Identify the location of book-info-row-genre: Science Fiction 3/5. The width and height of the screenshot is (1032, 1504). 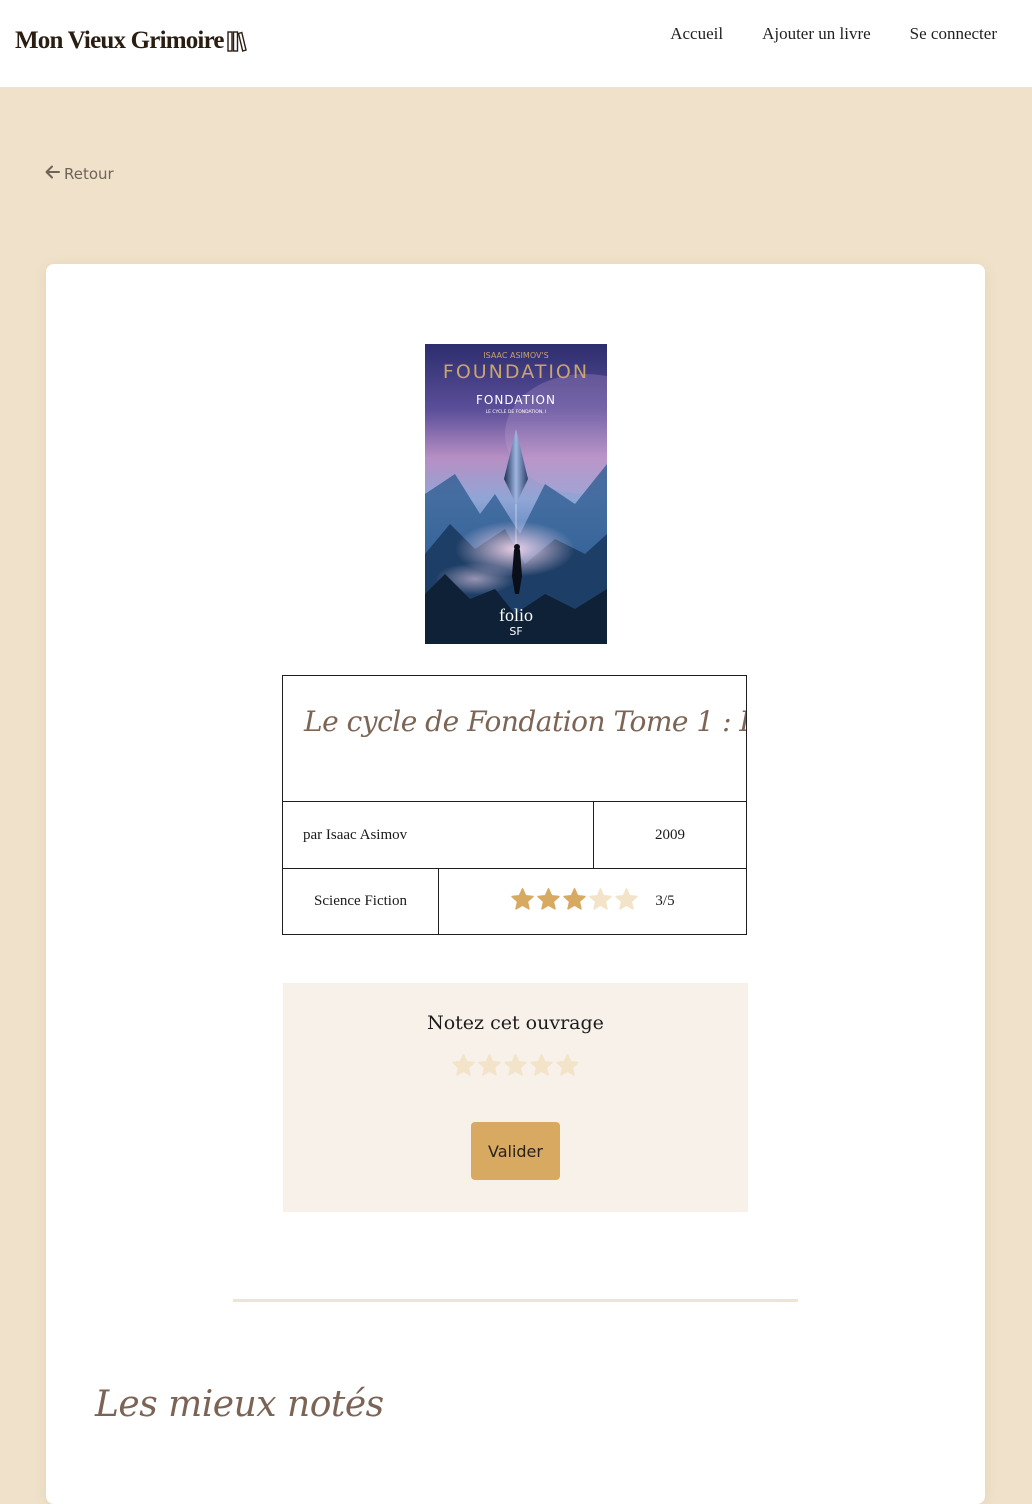
(514, 901).